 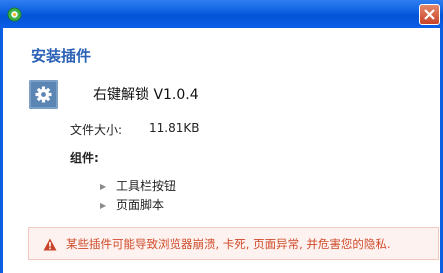 I want to click on component-label: 工具栏按钮, so click(x=146, y=186).